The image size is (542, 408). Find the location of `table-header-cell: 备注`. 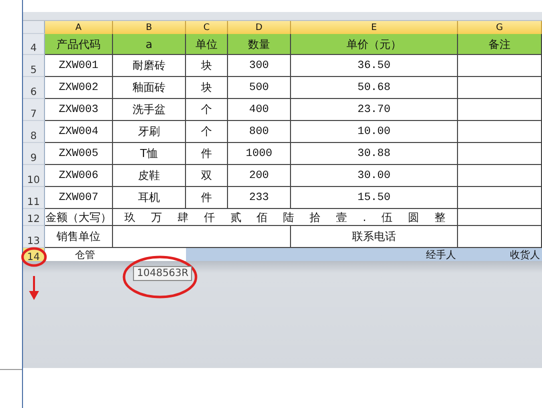

table-header-cell: 备注 is located at coordinates (500, 44).